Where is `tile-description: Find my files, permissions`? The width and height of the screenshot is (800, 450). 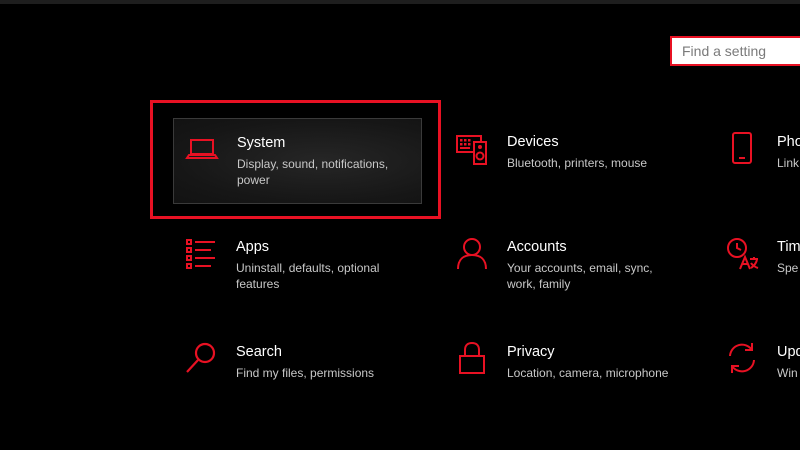 tile-description: Find my files, permissions is located at coordinates (305, 373).